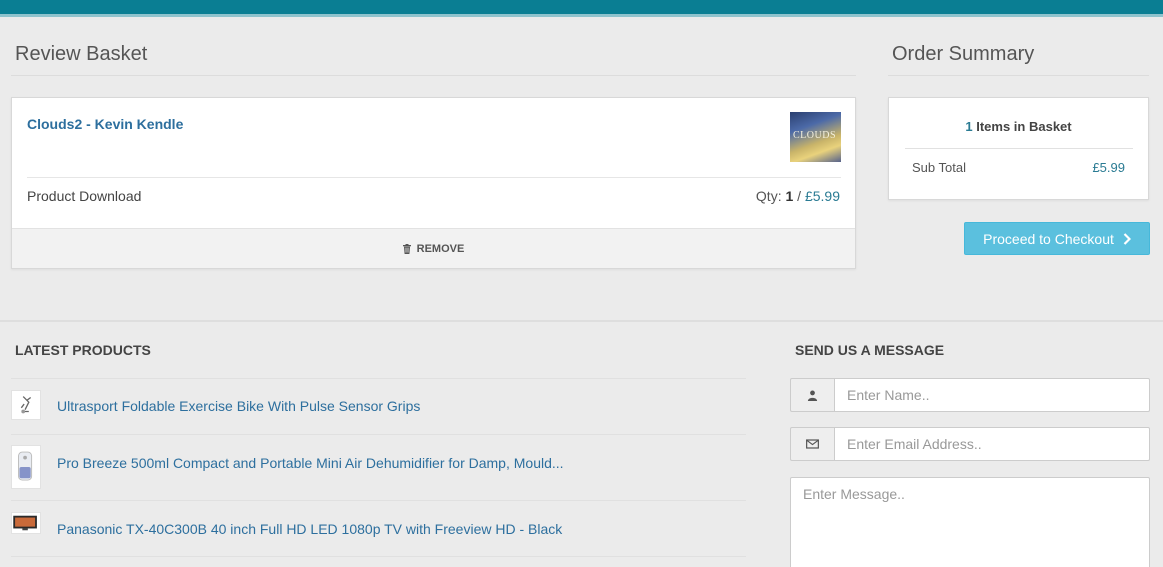 This screenshot has height=567, width=1163. Describe the element at coordinates (768, 196) in the screenshot. I see `qty-label: Qty:` at that location.